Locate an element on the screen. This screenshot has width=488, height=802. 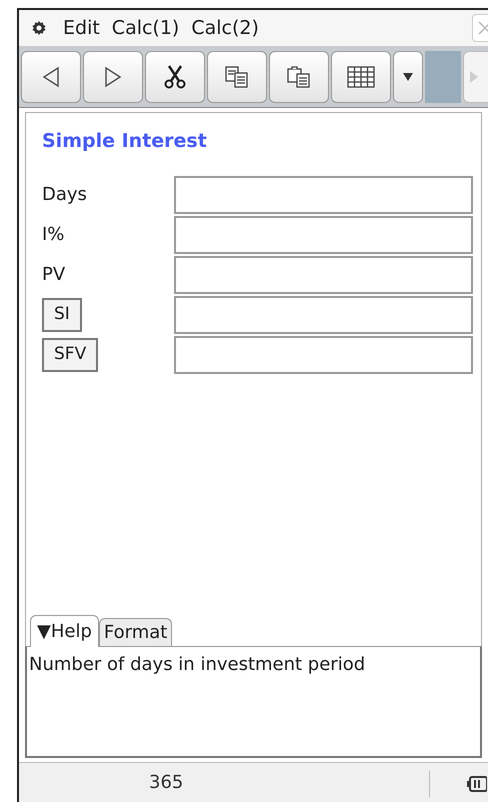
menu-item: Edit is located at coordinates (81, 28).